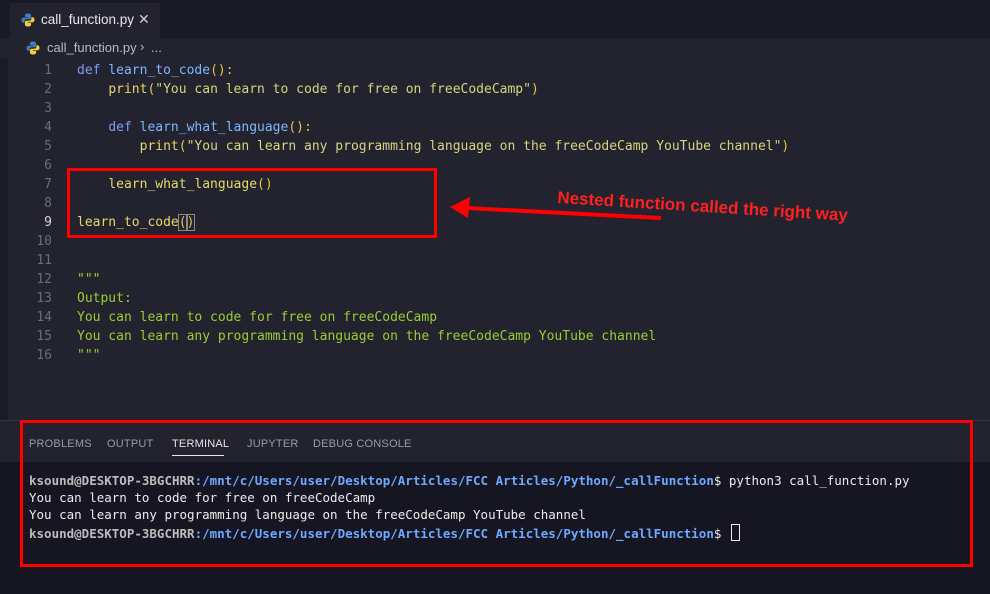 The height and width of the screenshot is (594, 990). What do you see at coordinates (48, 108) in the screenshot?
I see `line-number: 3` at bounding box center [48, 108].